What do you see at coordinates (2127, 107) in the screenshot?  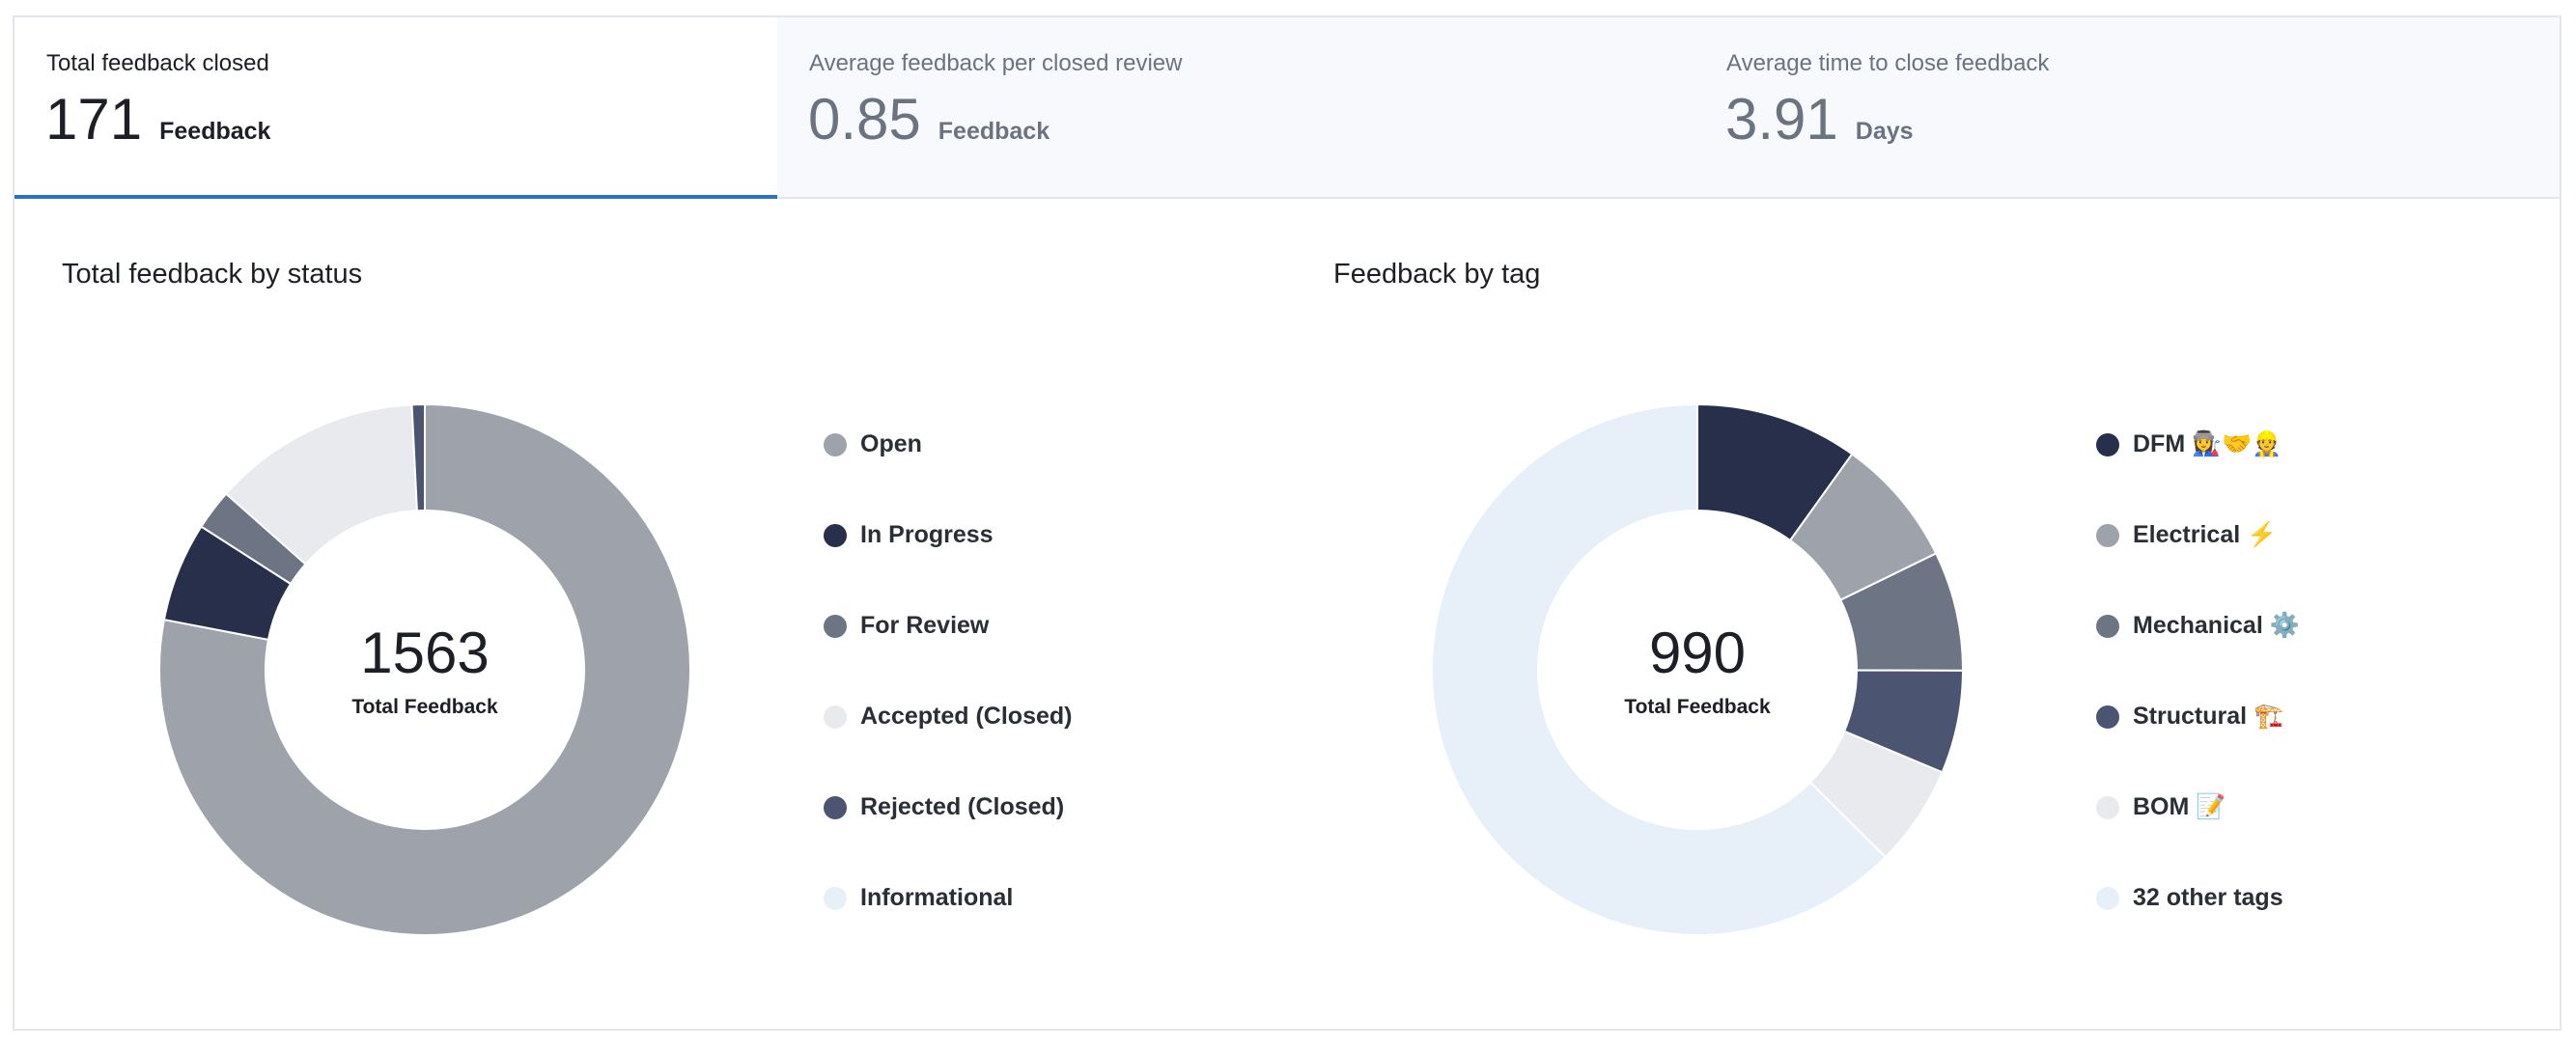 I see `stat-tab-average-time-to-close: Average time to close feedback 3.91 Days` at bounding box center [2127, 107].